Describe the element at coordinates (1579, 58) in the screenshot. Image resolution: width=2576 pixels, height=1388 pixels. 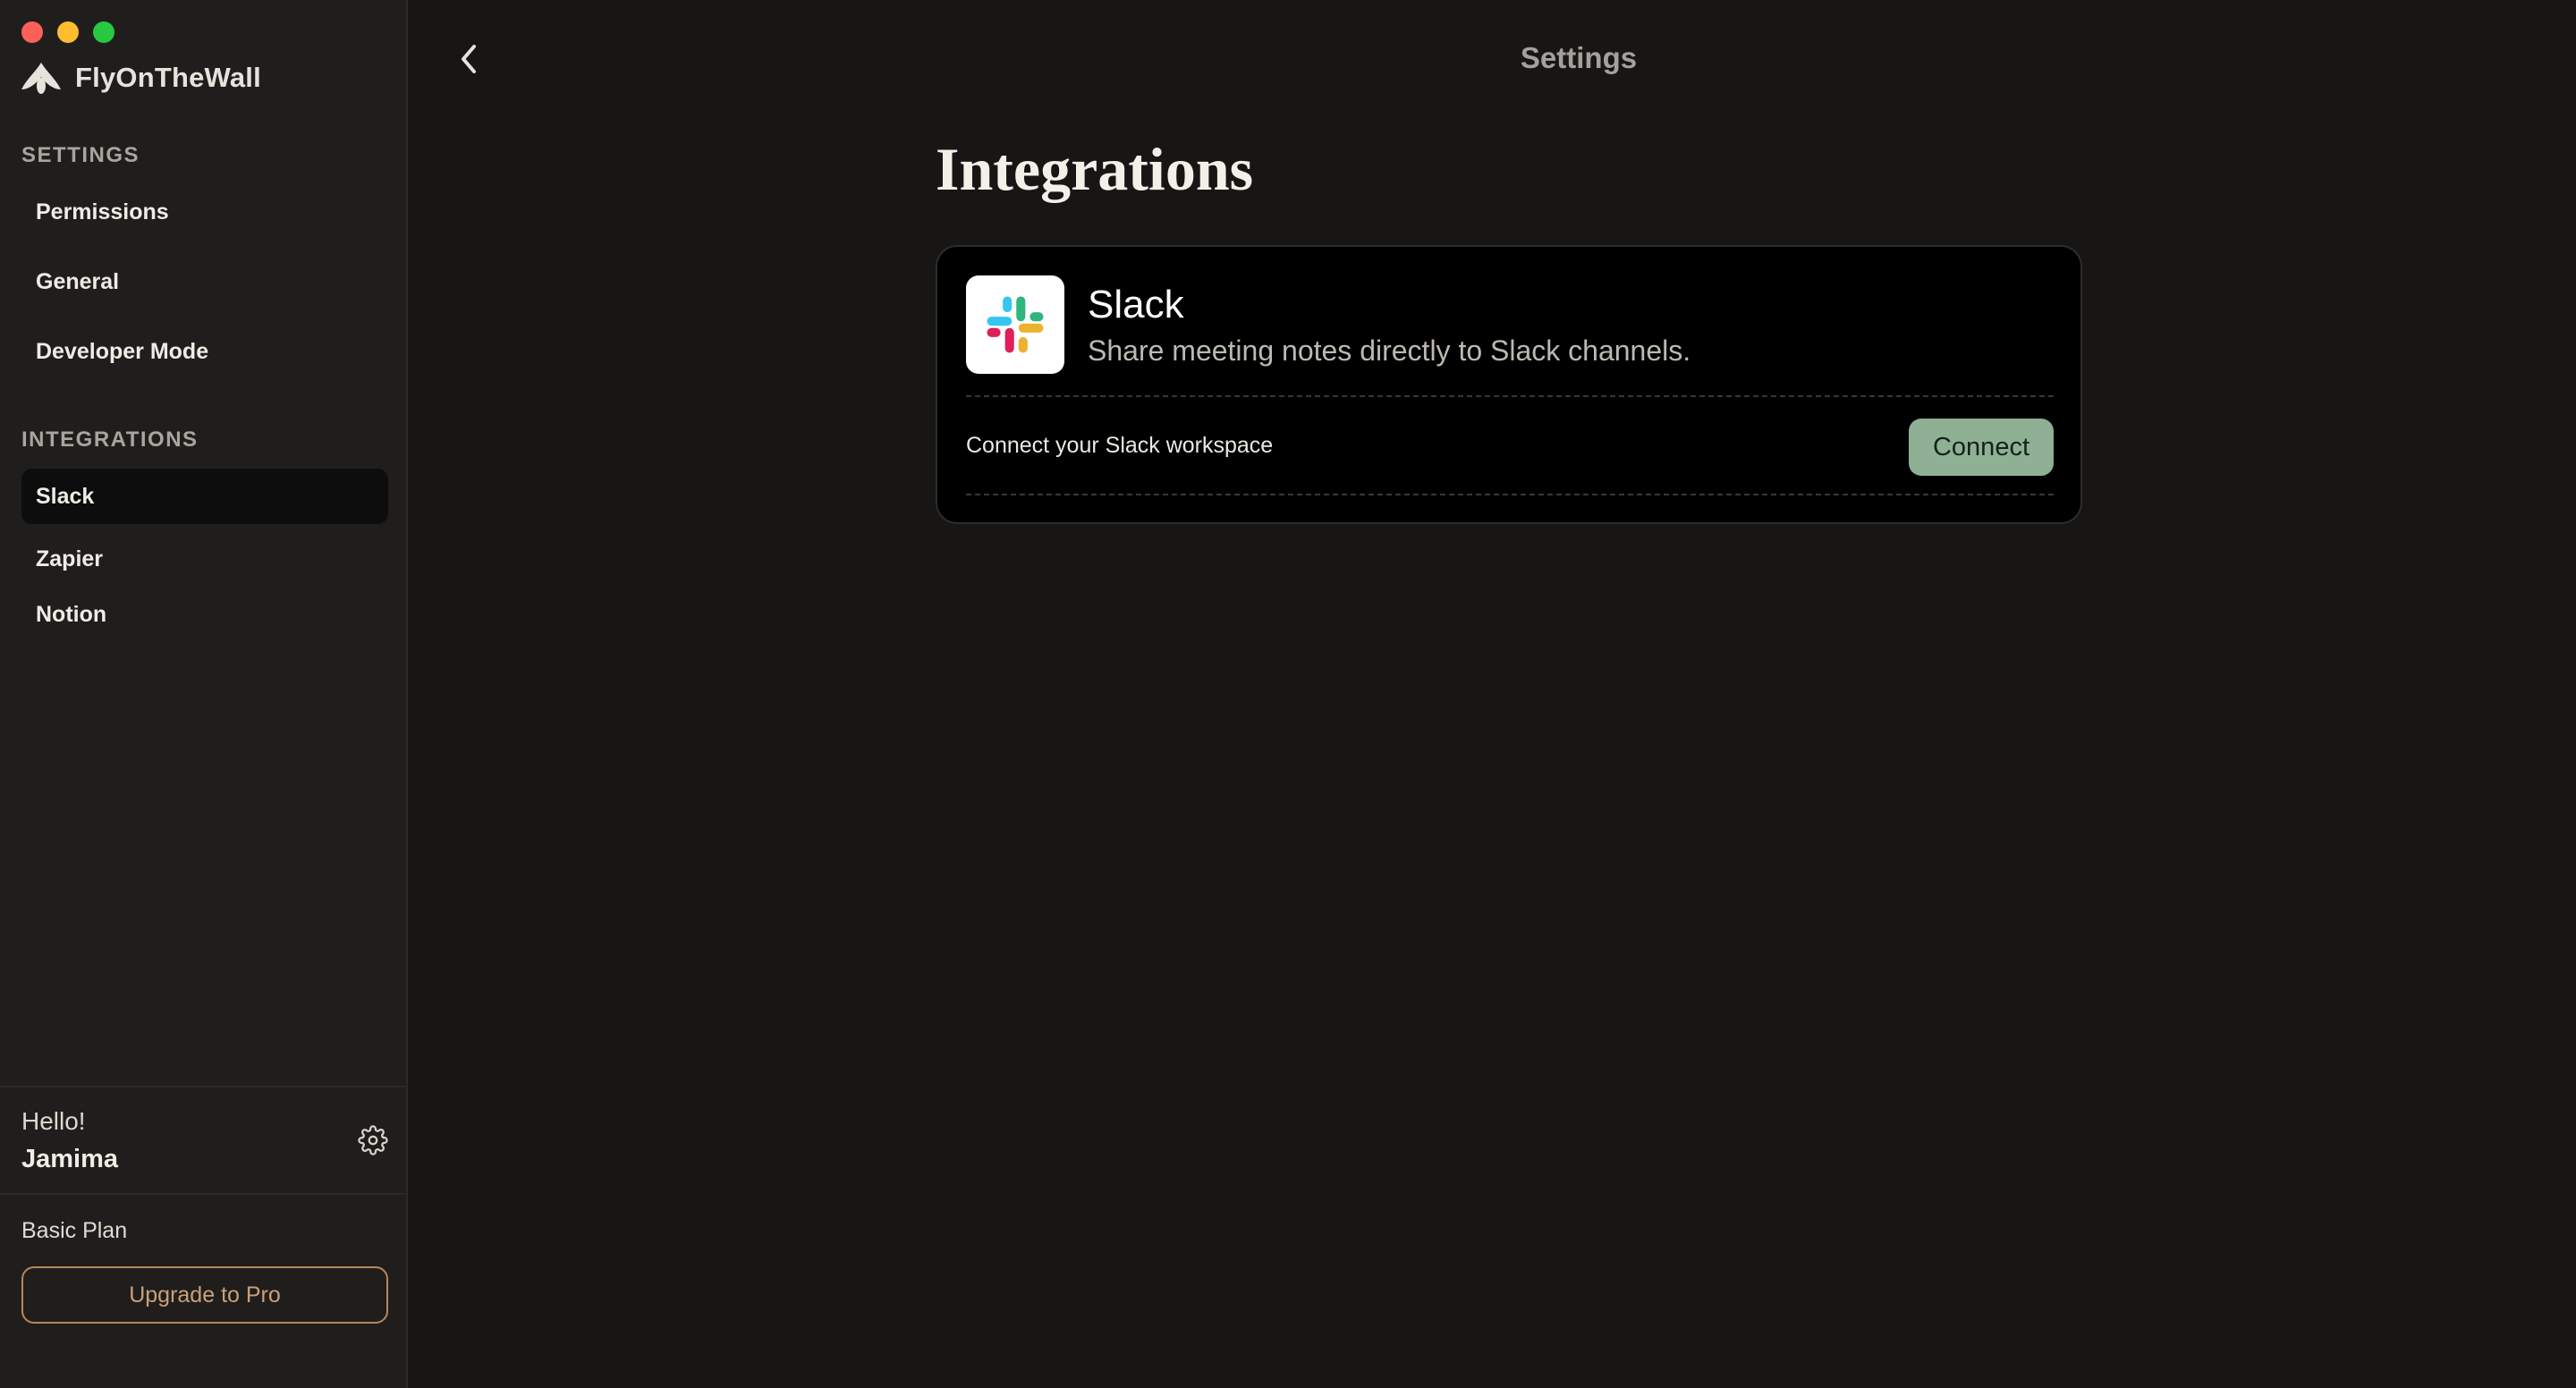
I see `header-title: Settings` at that location.